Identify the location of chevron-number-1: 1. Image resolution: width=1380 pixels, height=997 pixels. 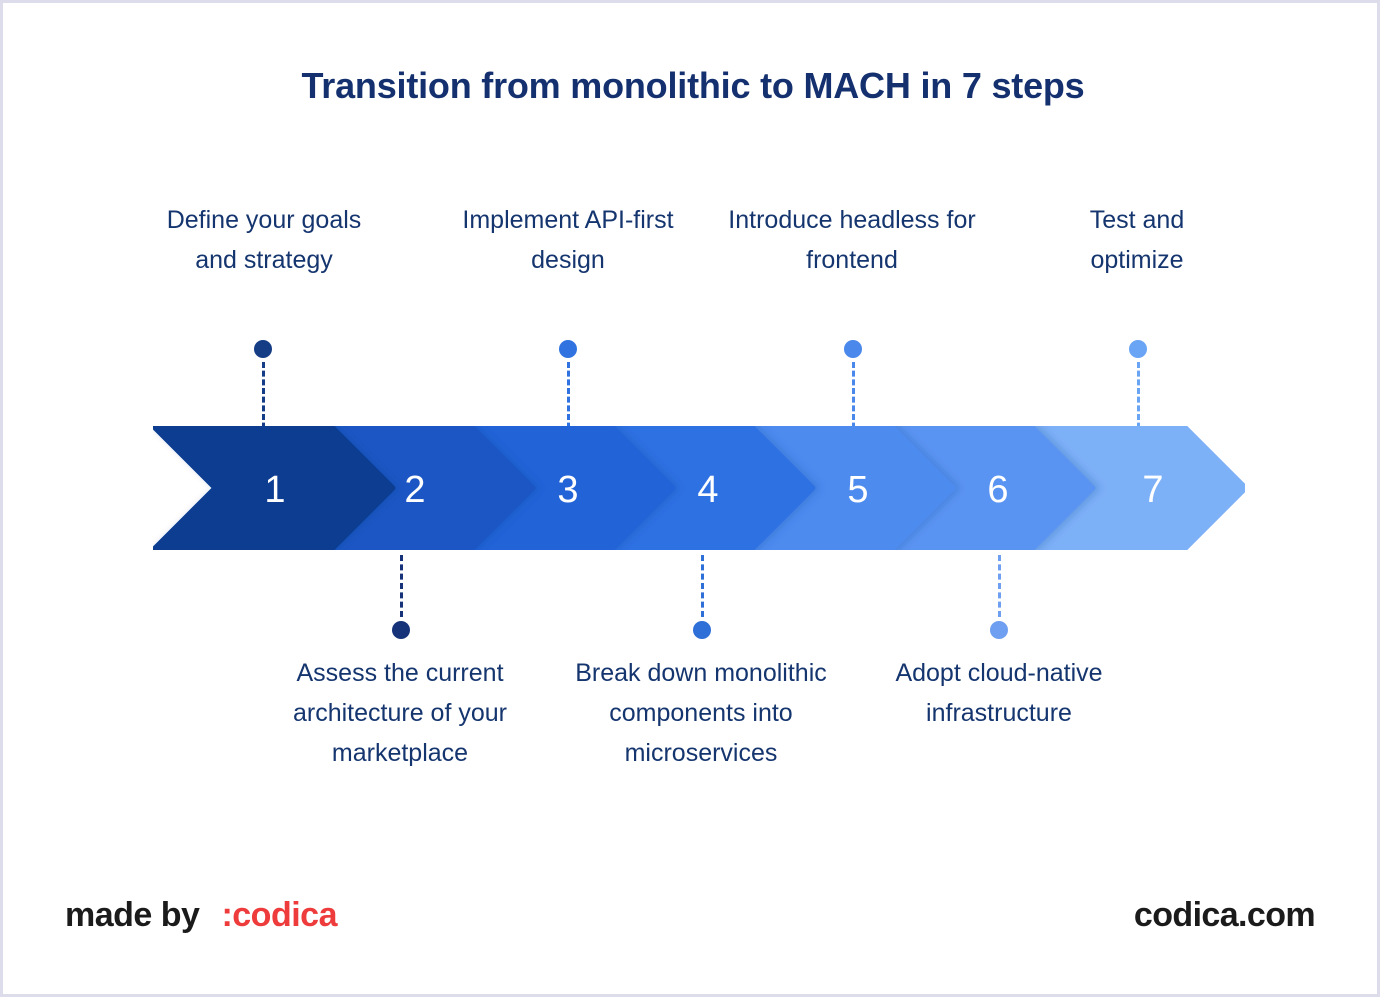
(274, 490).